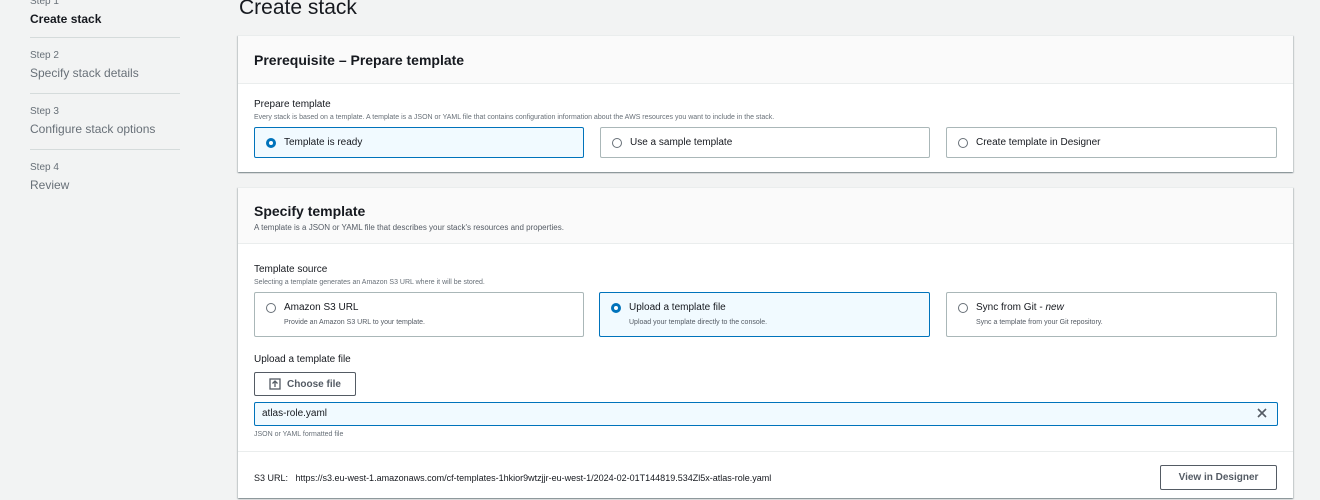 The image size is (1320, 500). I want to click on step-number: Step 1, so click(44, 3).